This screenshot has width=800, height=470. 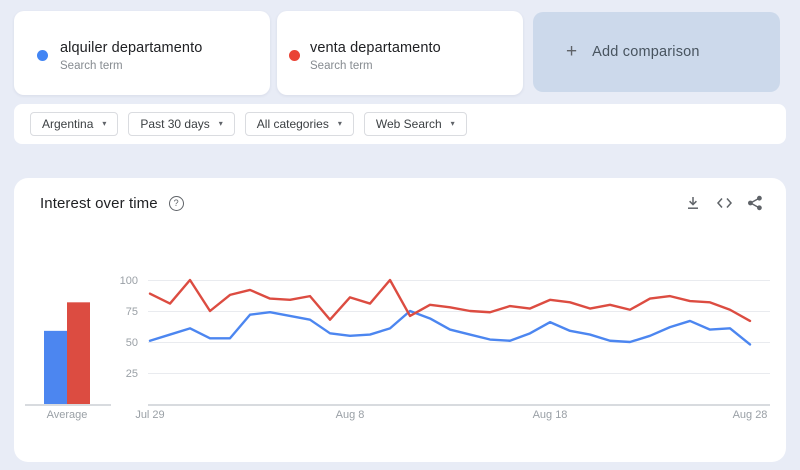 I want to click on add-comparison-label: Add comparison, so click(x=646, y=52).